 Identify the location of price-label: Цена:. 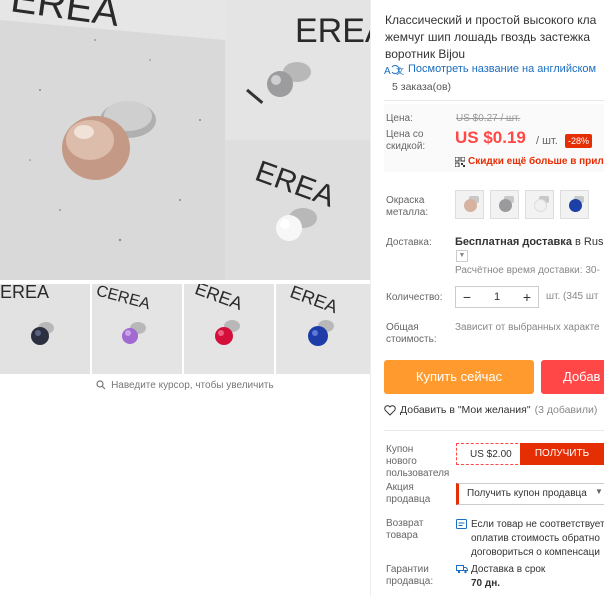
(399, 118).